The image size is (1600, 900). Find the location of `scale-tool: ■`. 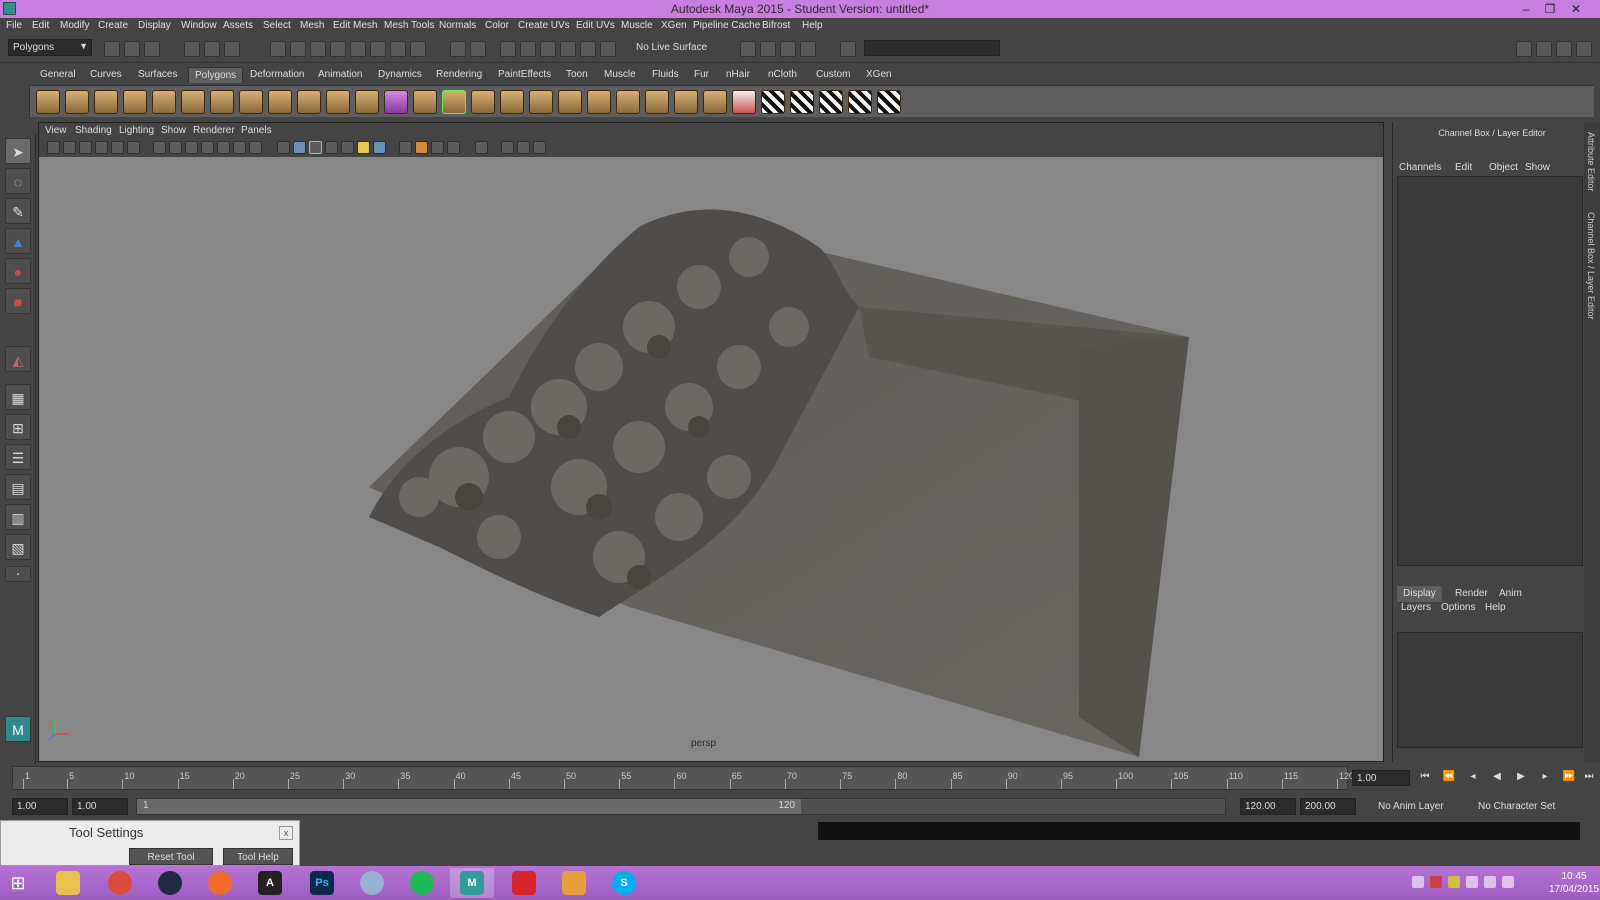

scale-tool: ■ is located at coordinates (18, 301).